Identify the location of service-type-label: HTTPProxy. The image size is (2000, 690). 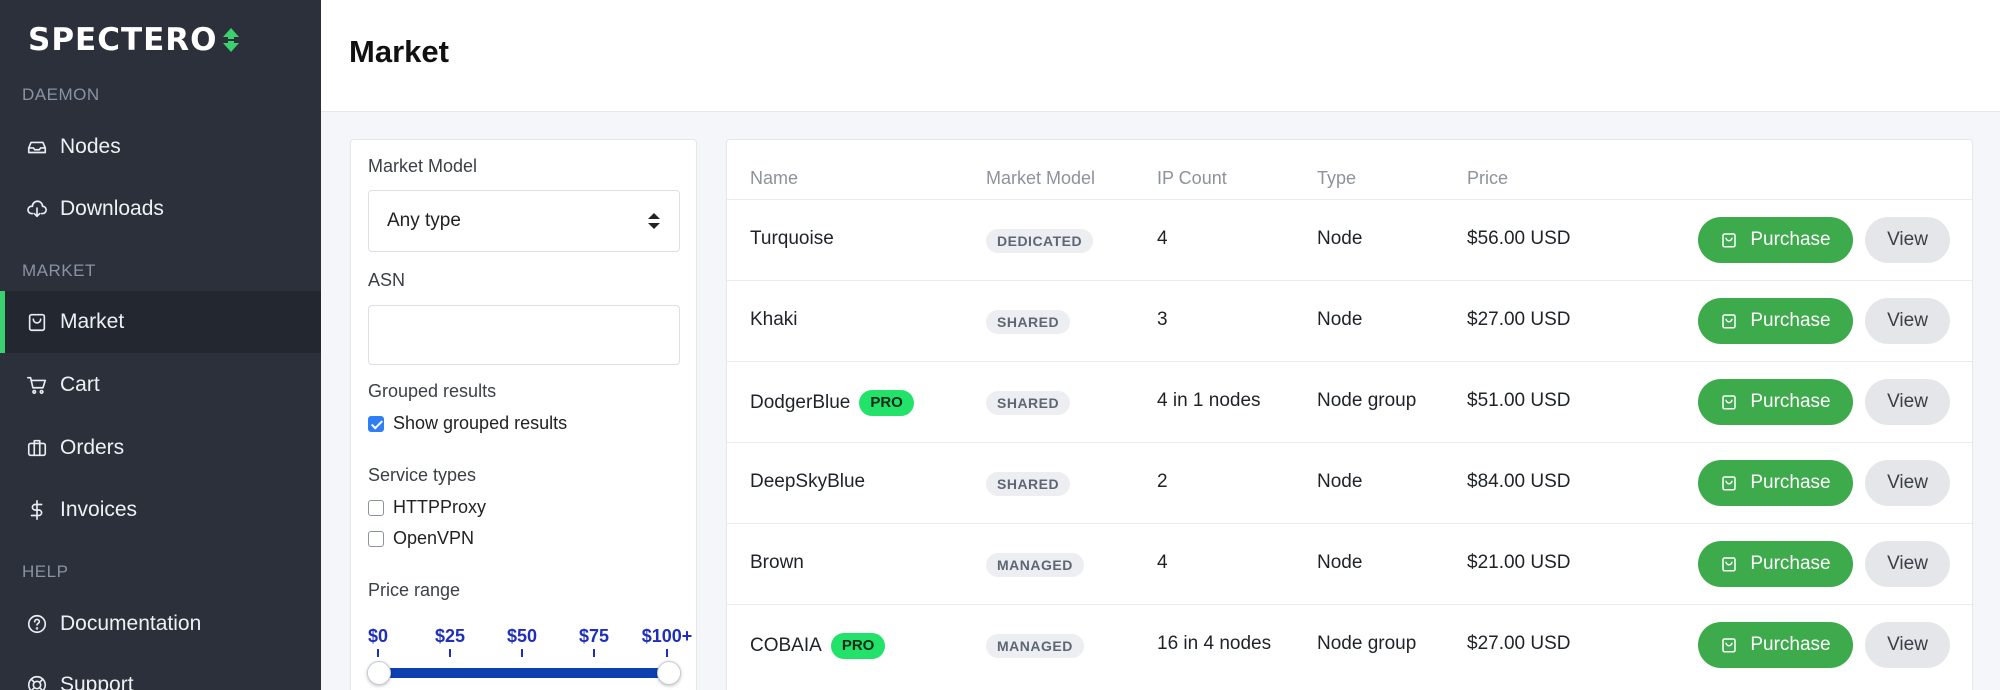
(440, 507).